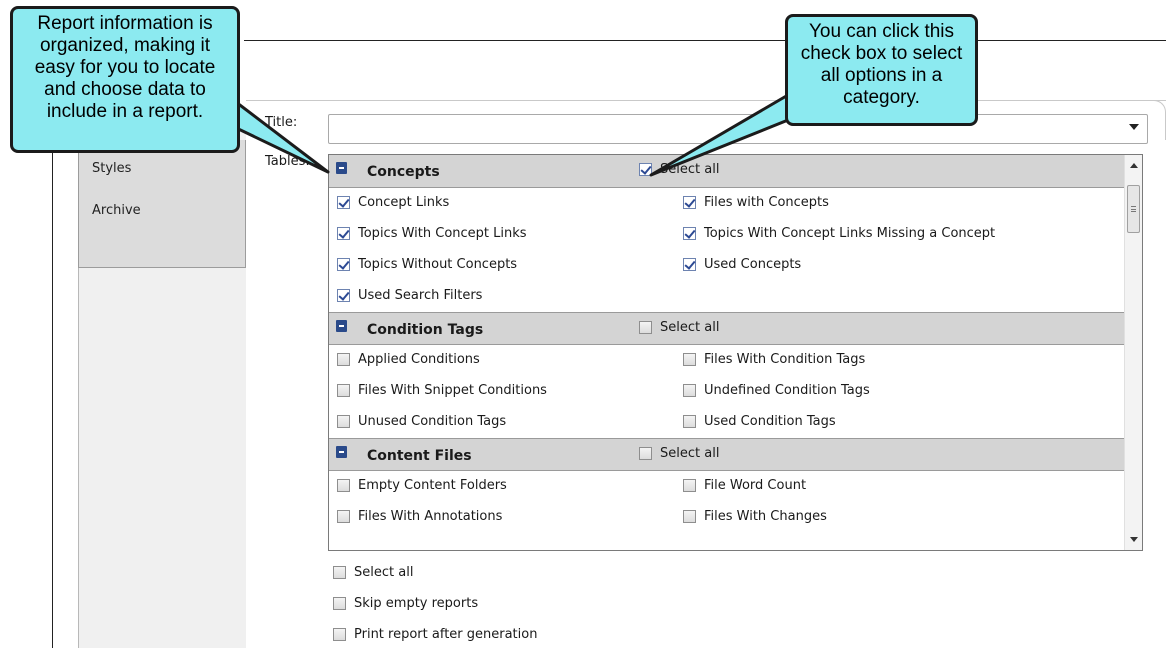 This screenshot has height=648, width=1166. I want to click on table-option-label: Applied Conditions, so click(419, 359).